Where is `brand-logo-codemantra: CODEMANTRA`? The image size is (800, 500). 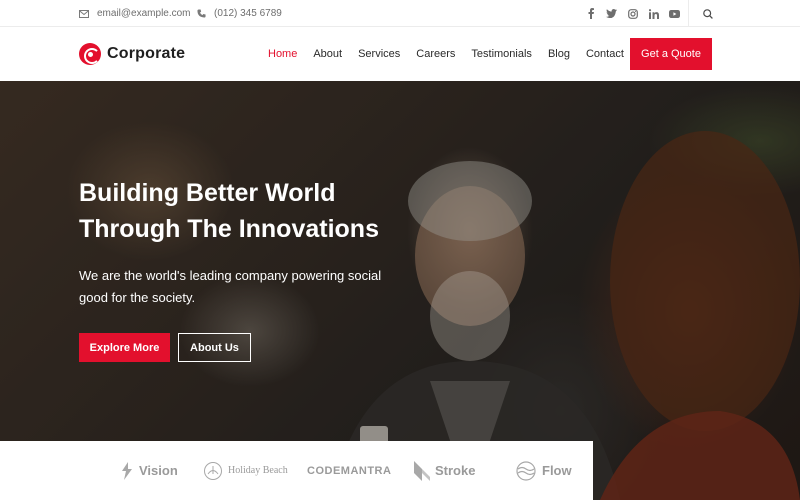
brand-logo-codemantra: CODEMANTRA is located at coordinates (349, 470).